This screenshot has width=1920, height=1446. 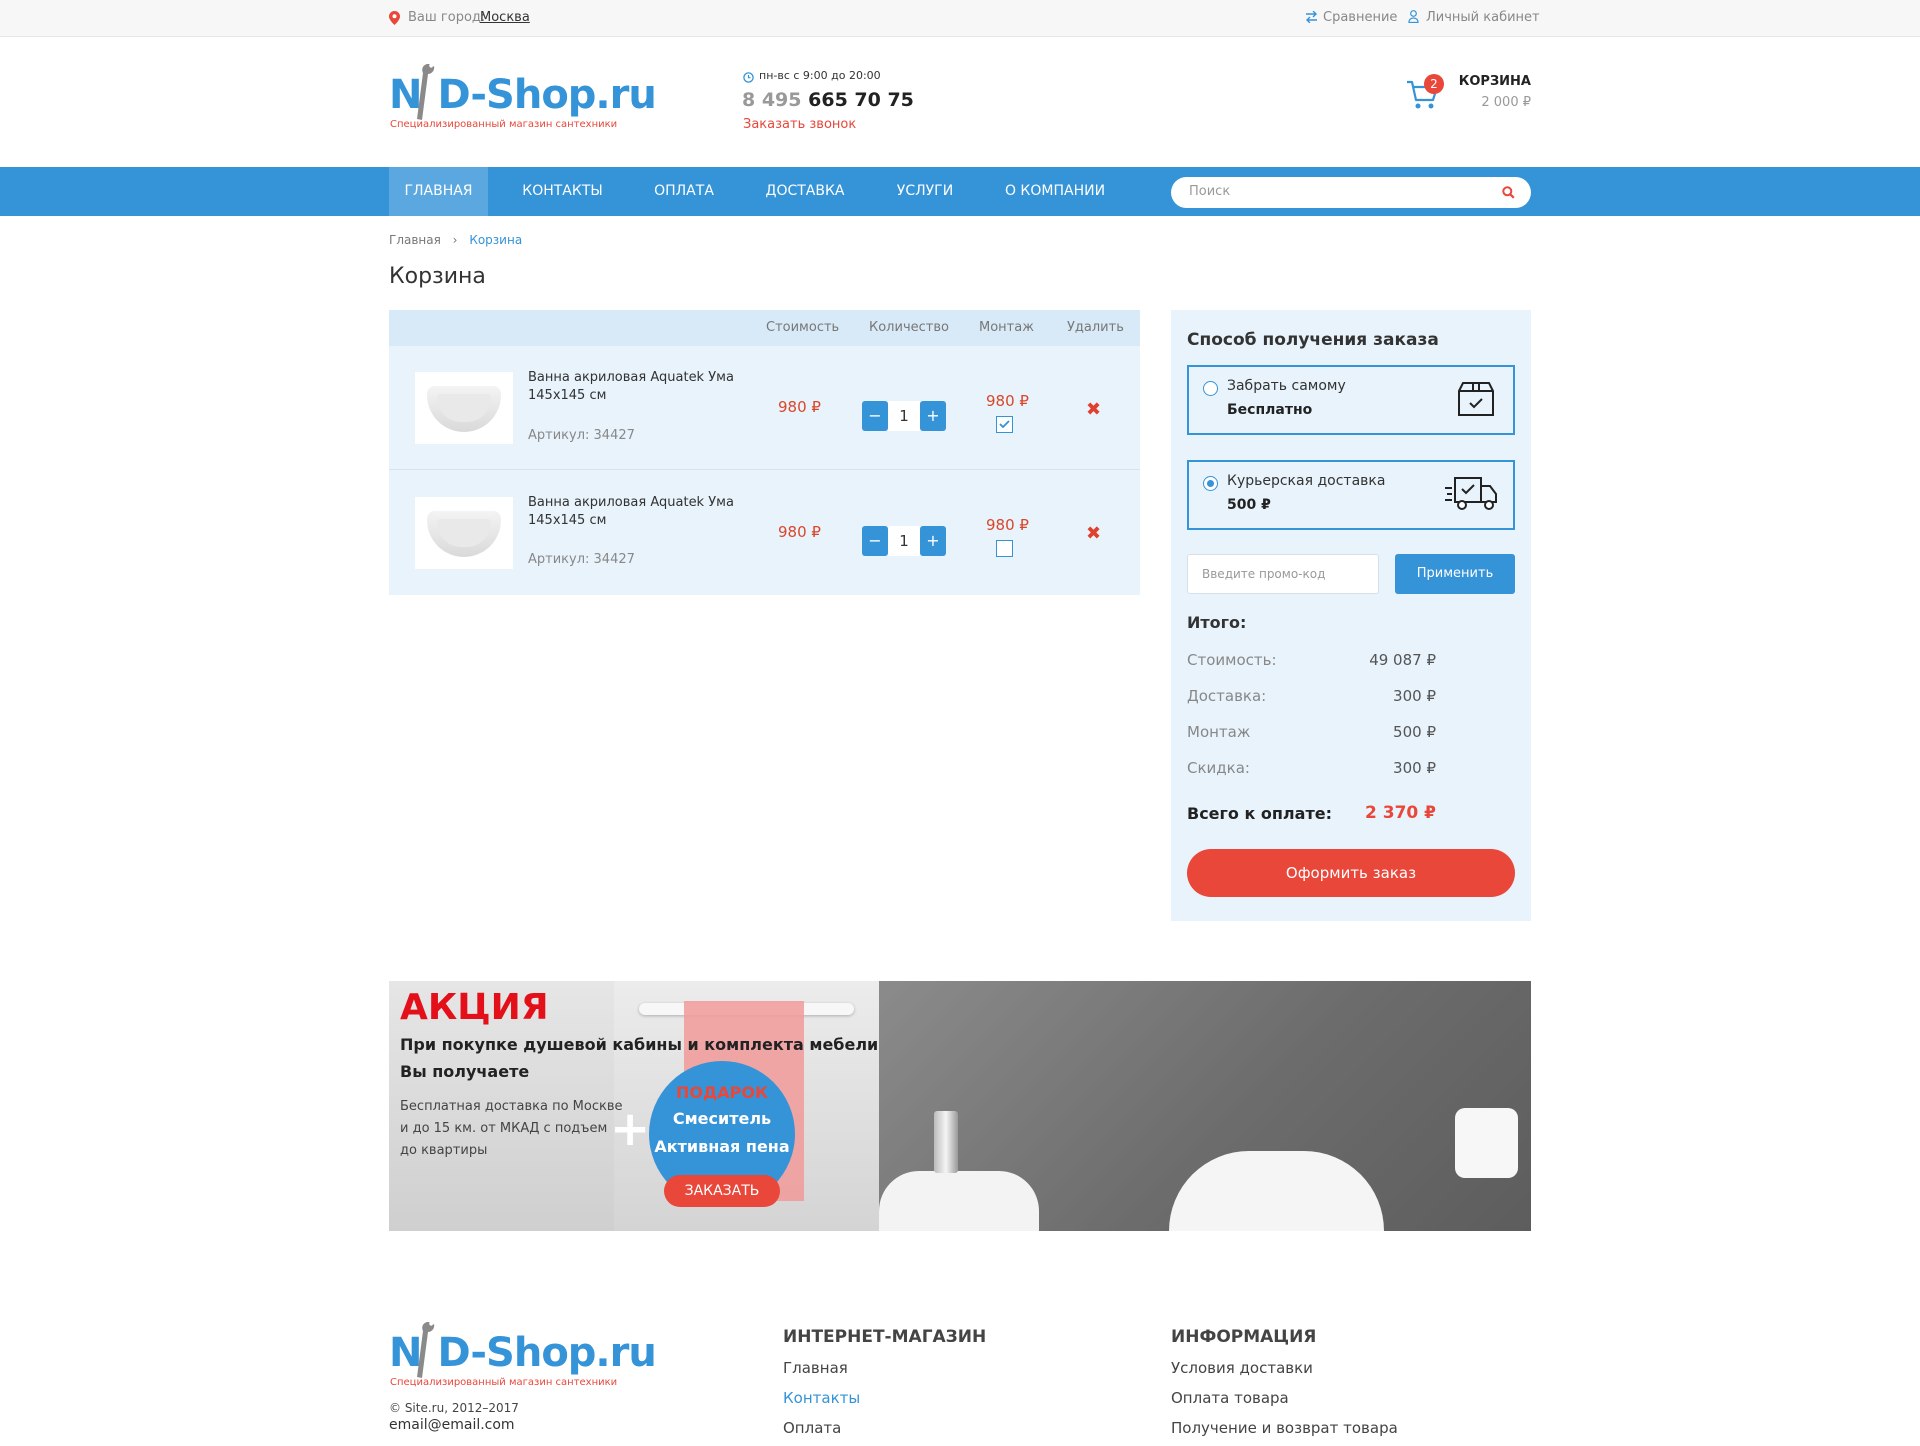 I want to click on courier-radio, so click(x=1210, y=483).